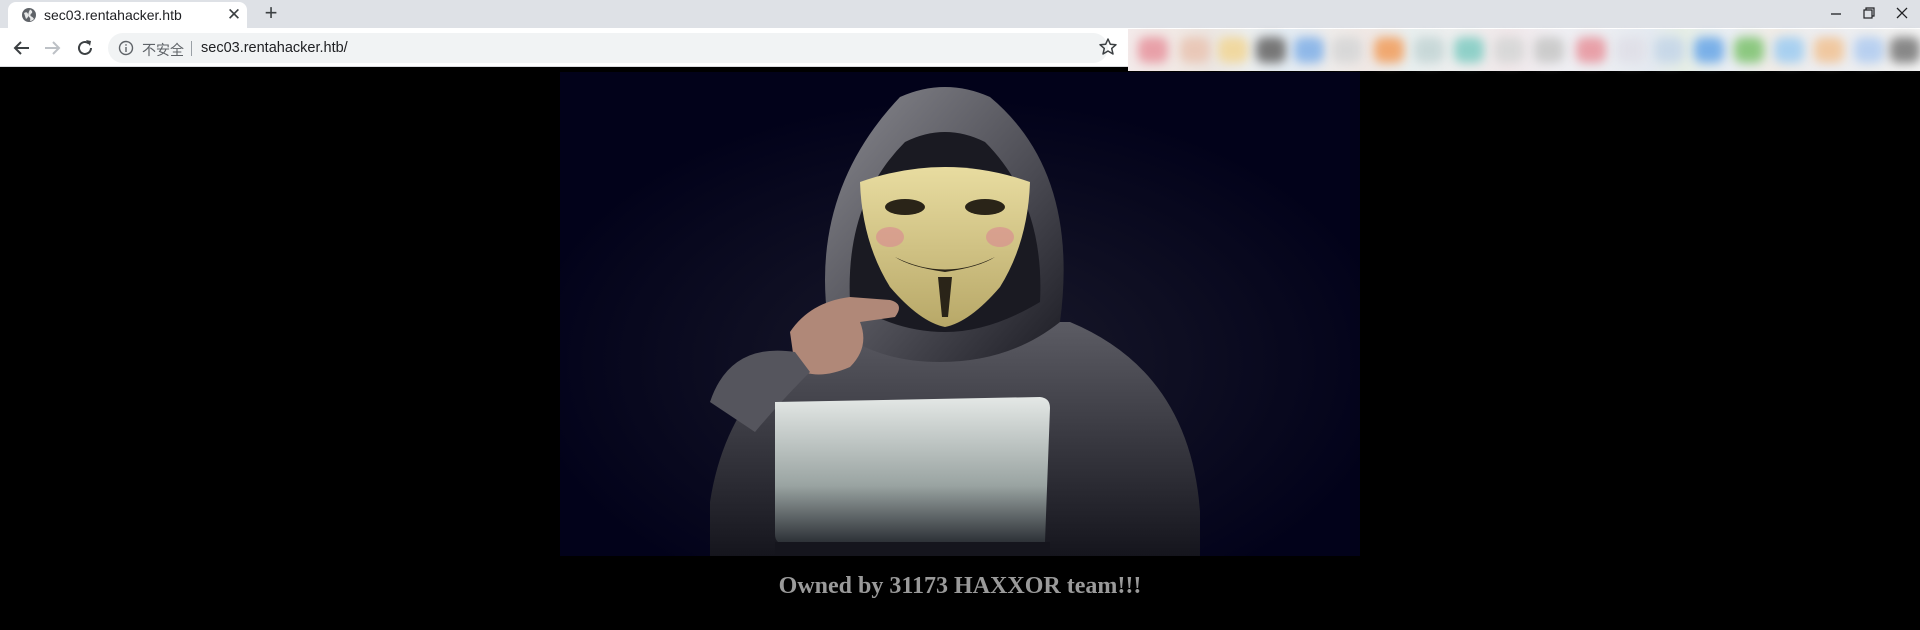 This screenshot has width=1920, height=630. I want to click on tab-strip: sec03.rentahacker.htb ✕ +, so click(960, 14).